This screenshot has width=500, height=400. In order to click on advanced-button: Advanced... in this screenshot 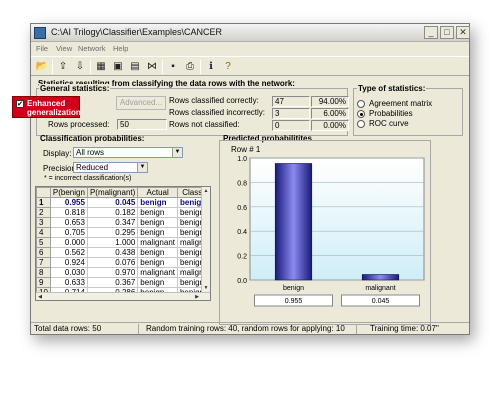, I will do `click(141, 103)`.